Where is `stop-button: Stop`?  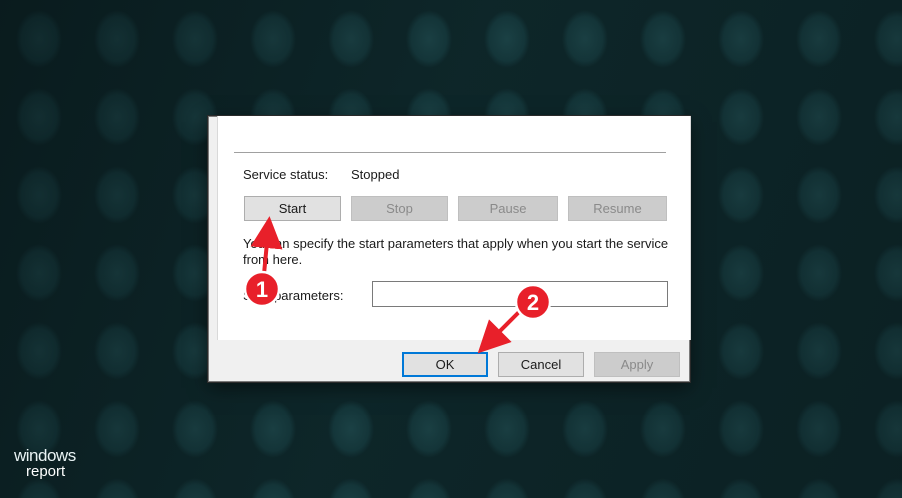 stop-button: Stop is located at coordinates (399, 208).